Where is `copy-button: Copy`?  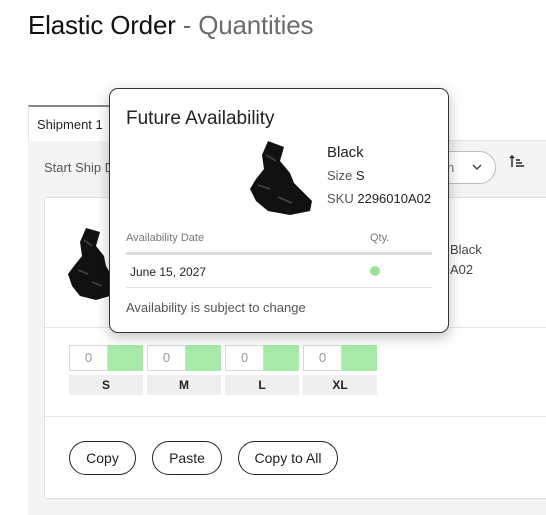
copy-button: Copy is located at coordinates (102, 458).